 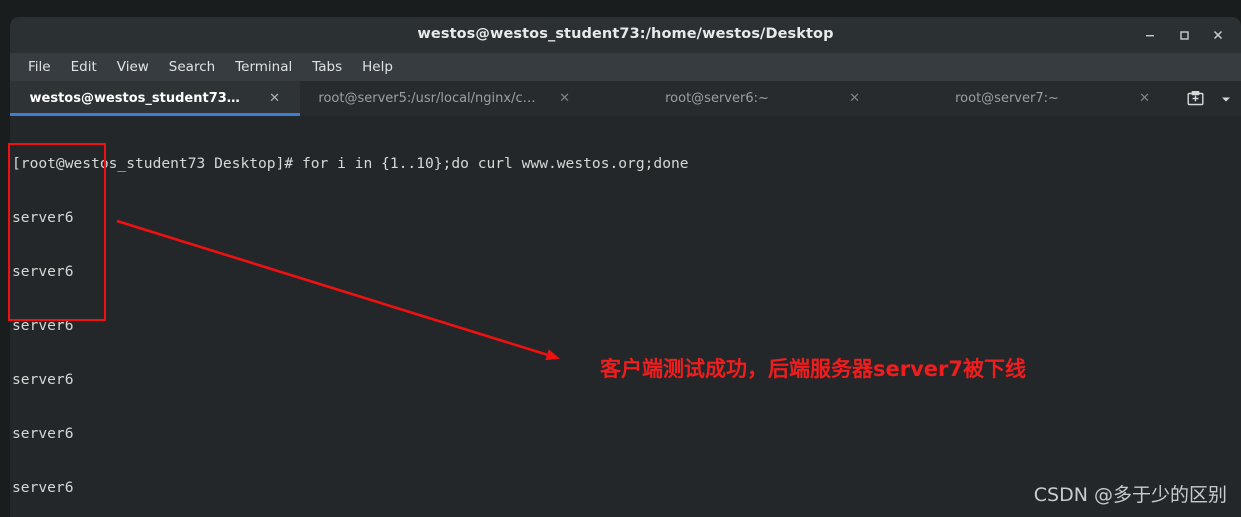 I want to click on tab-label: root@server7:~, so click(x=1007, y=98).